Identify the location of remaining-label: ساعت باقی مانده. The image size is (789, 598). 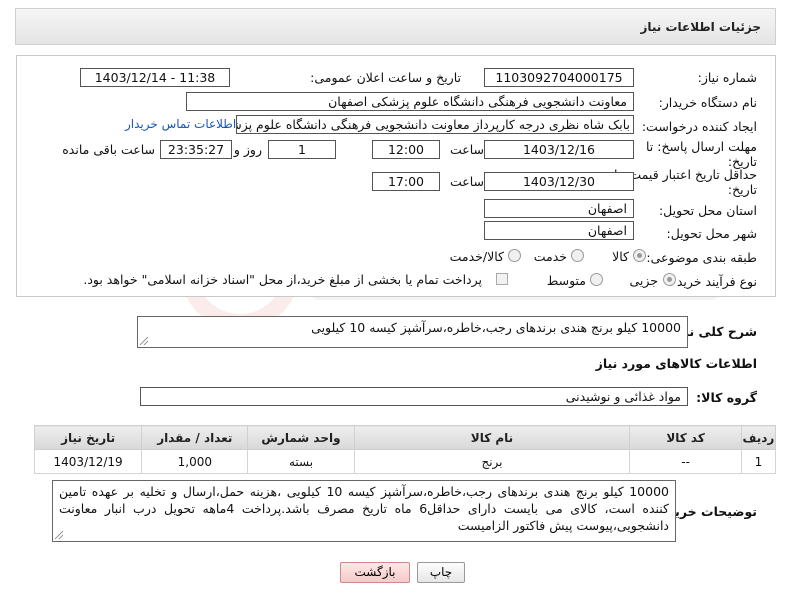
(108, 149).